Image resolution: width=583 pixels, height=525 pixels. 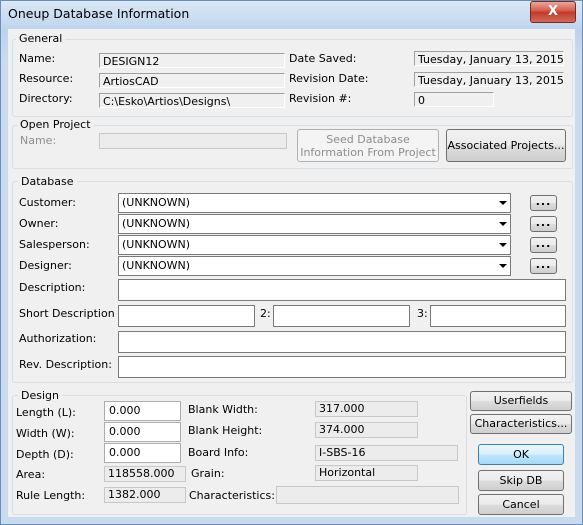 I want to click on salesperson-dropdown: (UNKNOWN), so click(x=314, y=245).